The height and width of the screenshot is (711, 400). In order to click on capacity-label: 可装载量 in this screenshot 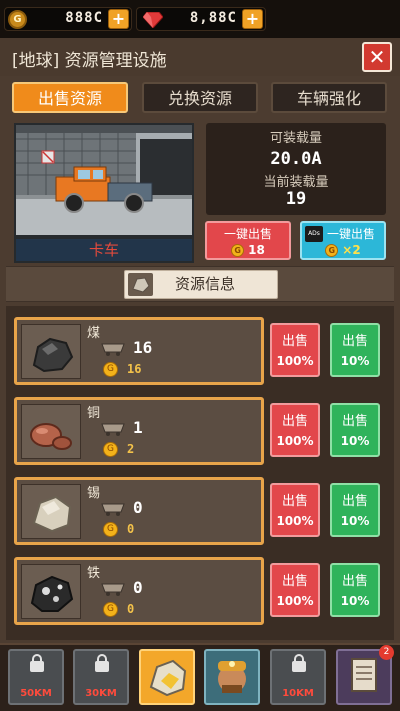, I will do `click(295, 138)`.